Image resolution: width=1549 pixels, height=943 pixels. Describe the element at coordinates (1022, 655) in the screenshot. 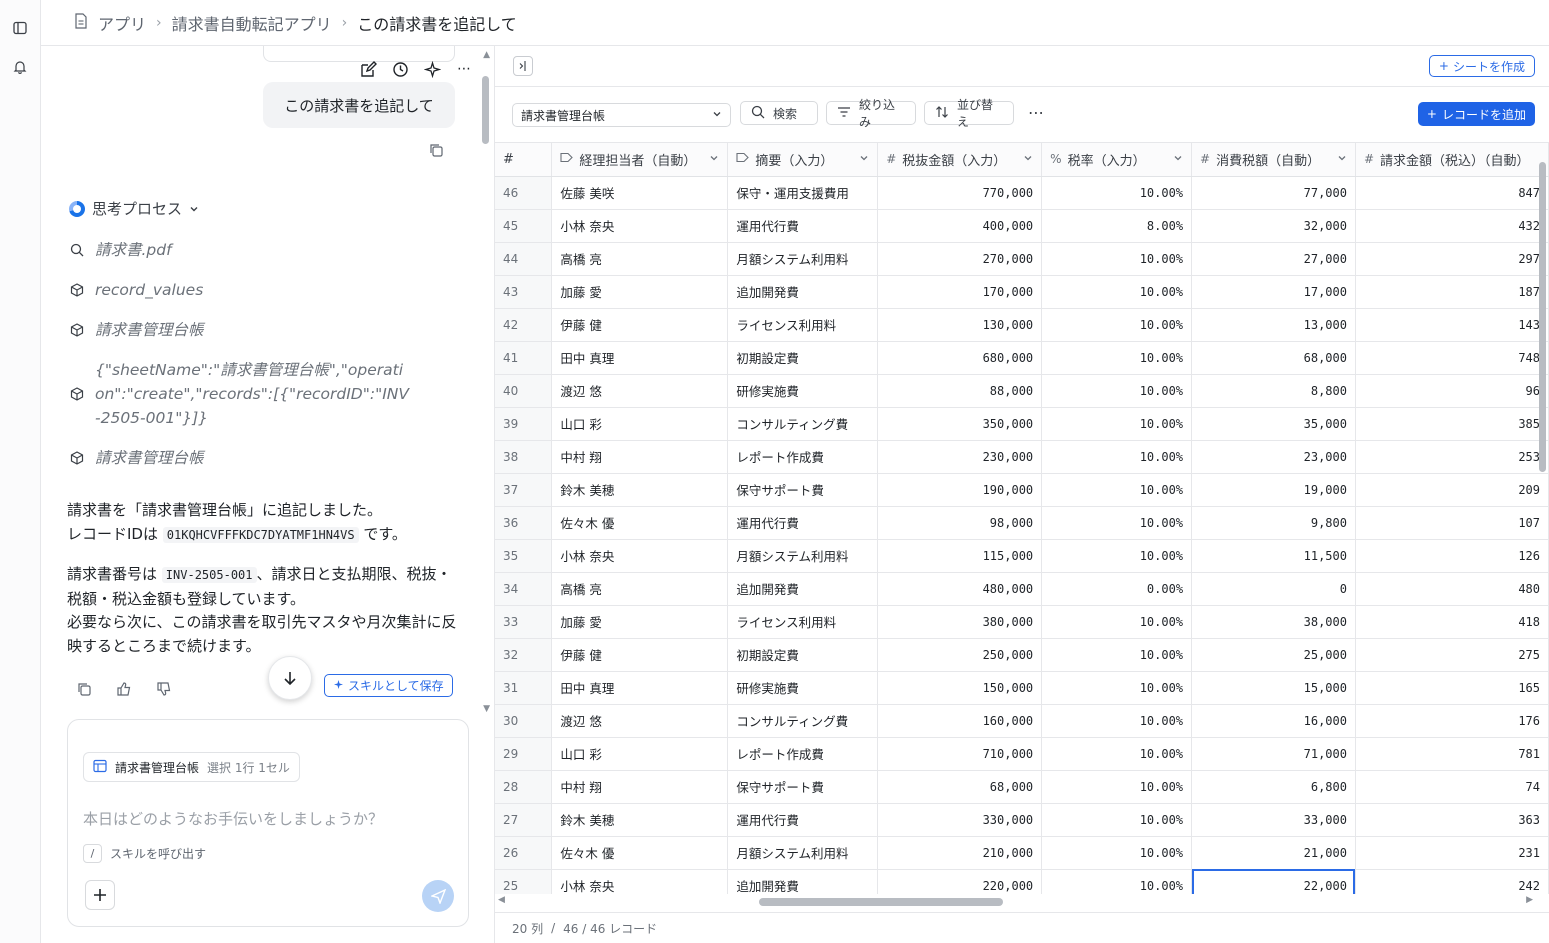

I see `table-row: 32 伊藤 健初期設定費 250,000 10.00% 25,000 275` at that location.